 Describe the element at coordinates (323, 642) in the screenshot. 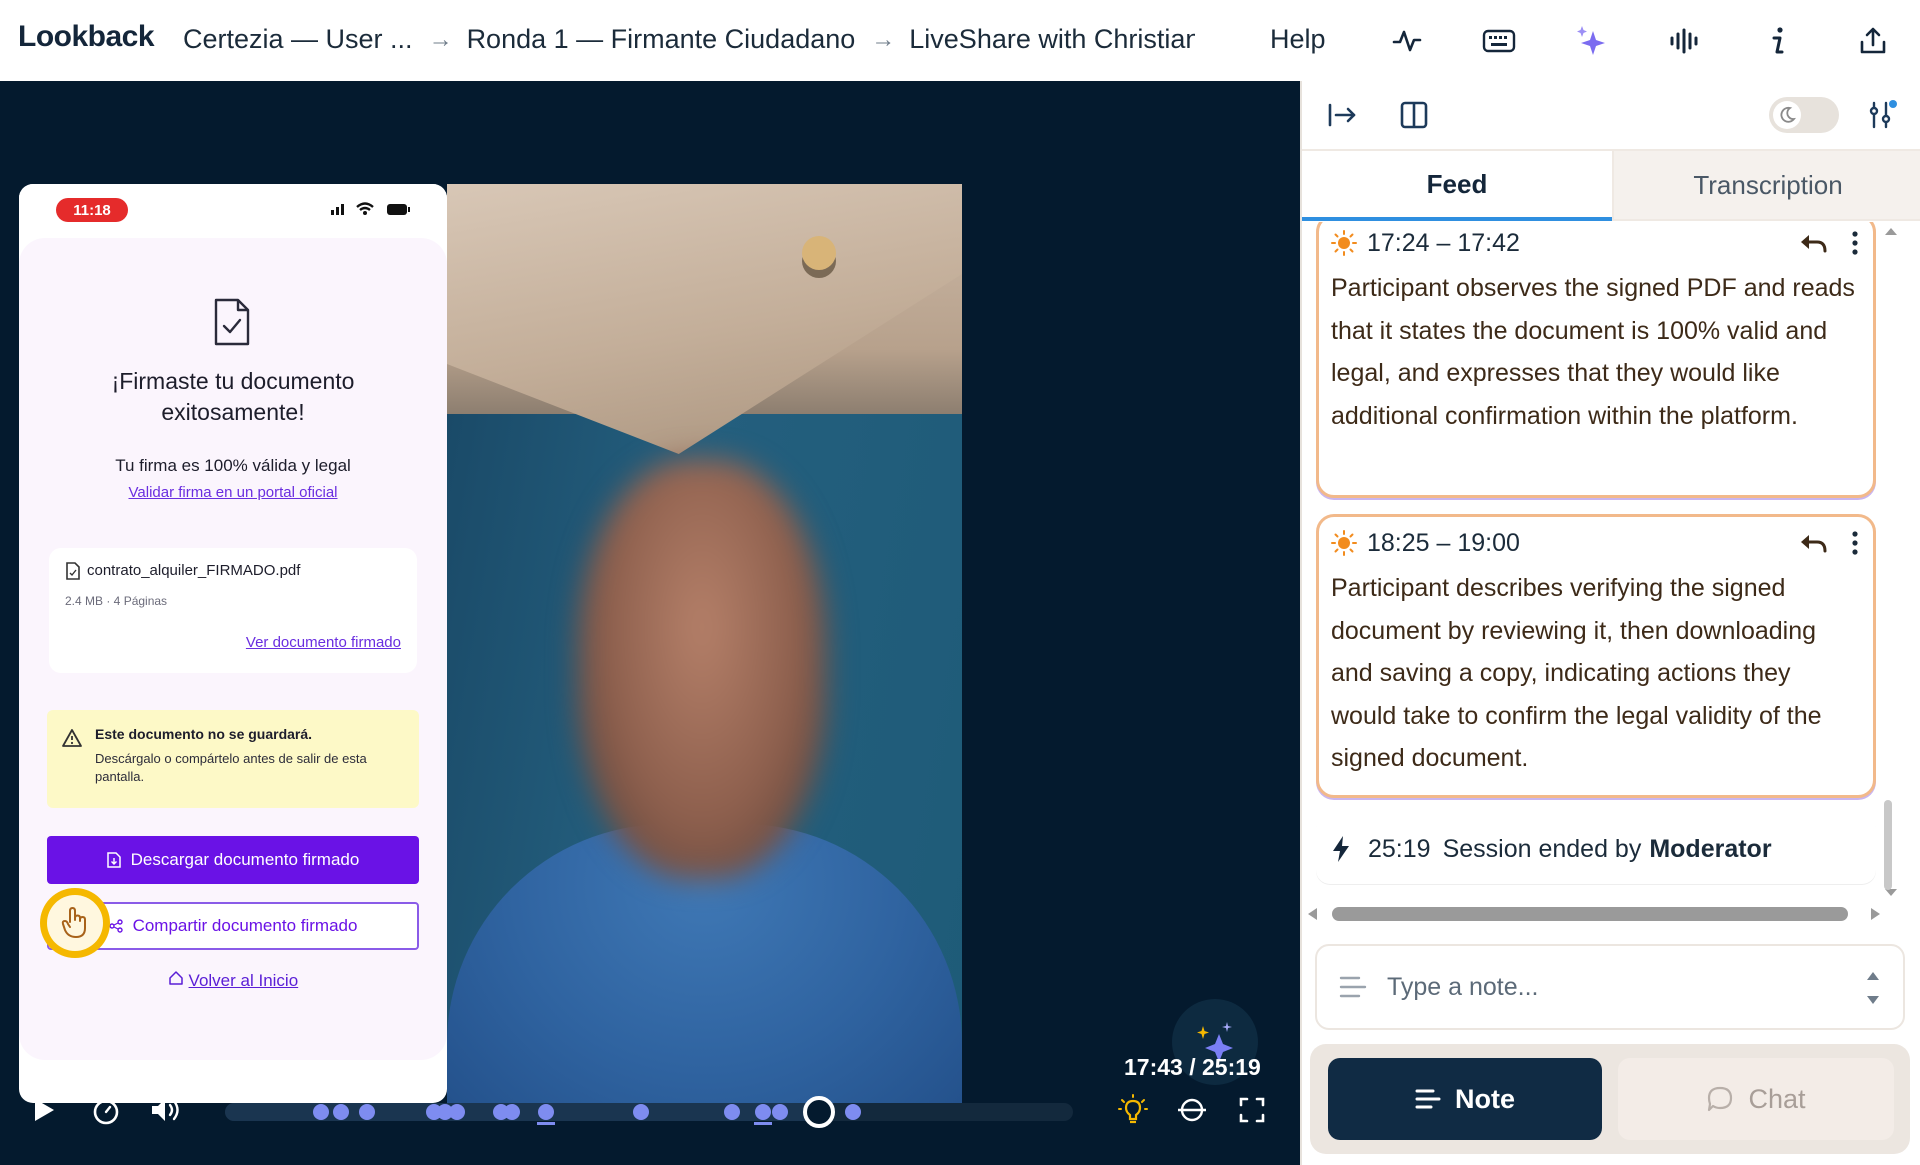

I see `view-signed-document-link: Ver documento firmado` at that location.